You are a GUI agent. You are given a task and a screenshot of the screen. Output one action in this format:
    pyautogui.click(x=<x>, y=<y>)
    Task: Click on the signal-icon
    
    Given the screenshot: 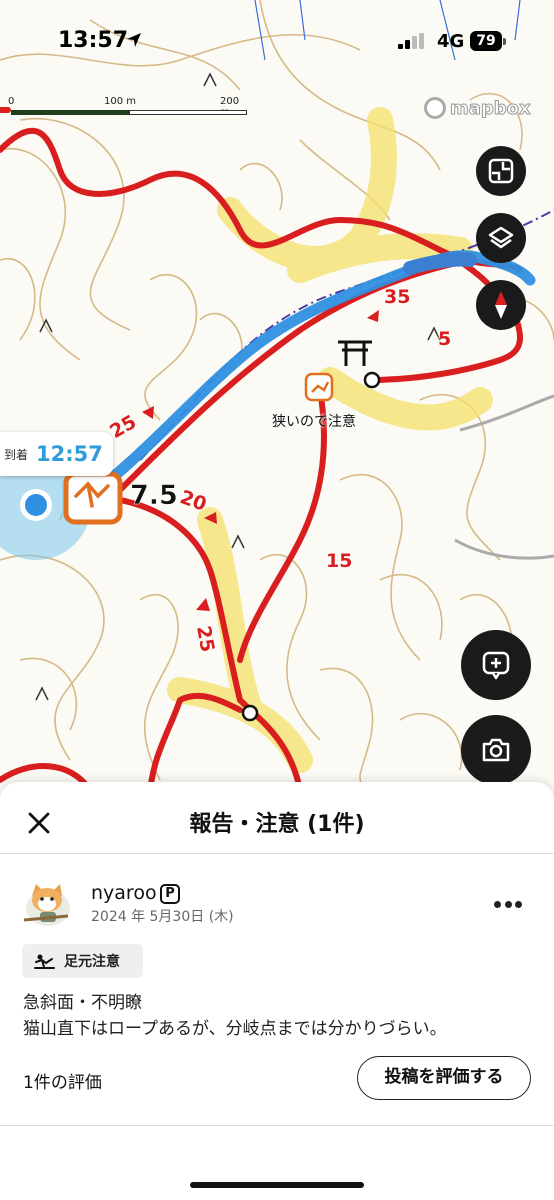 What is the action you would take?
    pyautogui.click(x=411, y=41)
    